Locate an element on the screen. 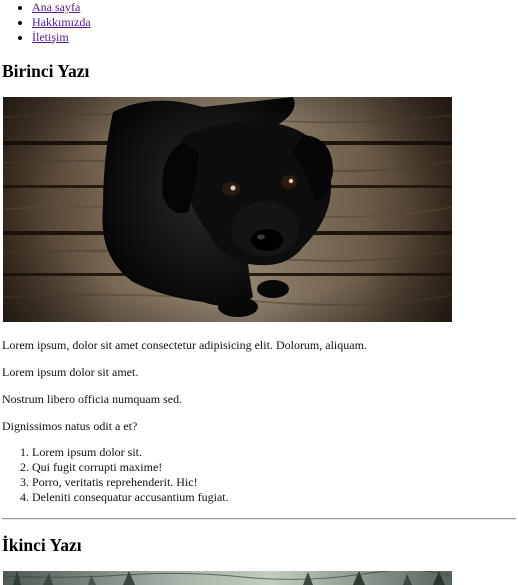 This screenshot has height=585, width=518. post-divider is located at coordinates (259, 519).